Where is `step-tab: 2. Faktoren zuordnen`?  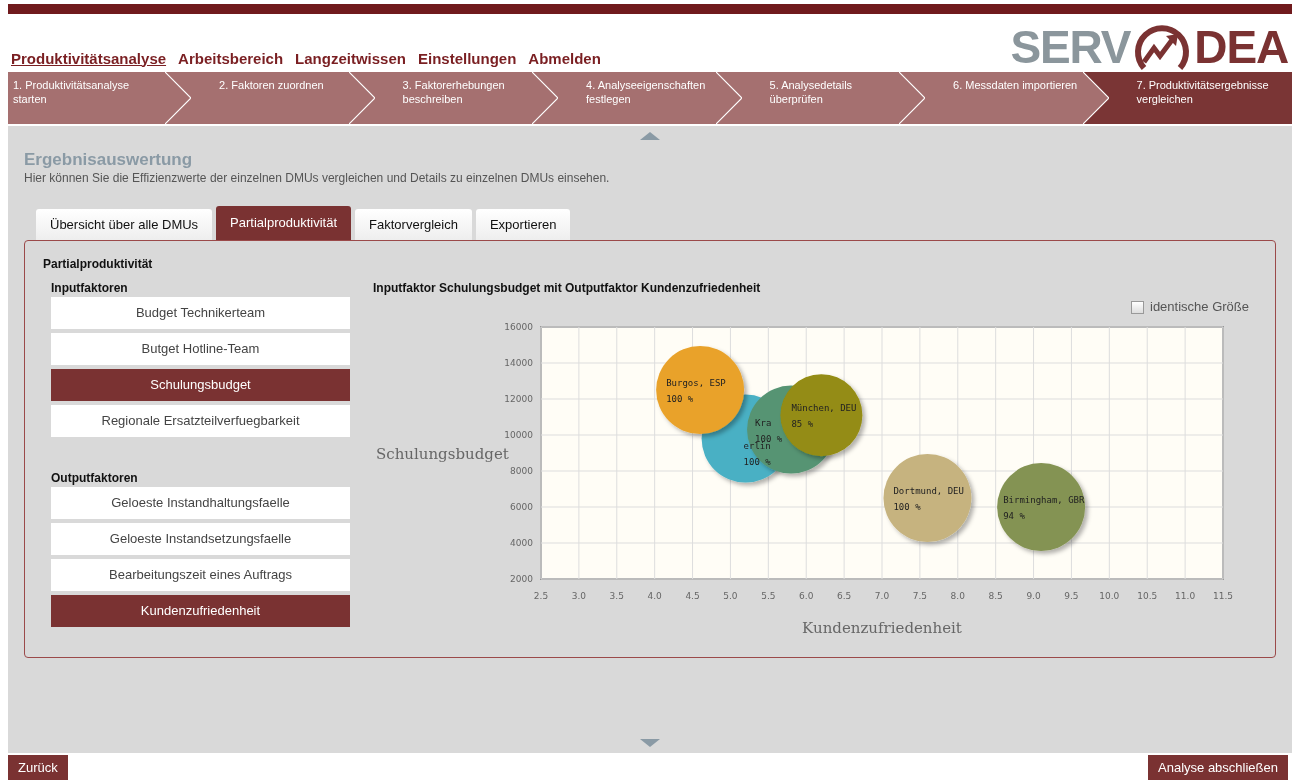 step-tab: 2. Faktoren zuordnen is located at coordinates (283, 98).